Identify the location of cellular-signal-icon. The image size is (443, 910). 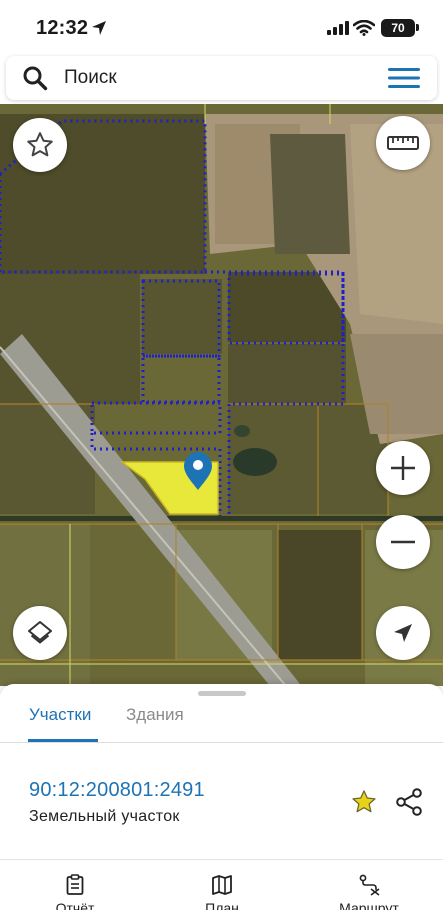
(338, 28).